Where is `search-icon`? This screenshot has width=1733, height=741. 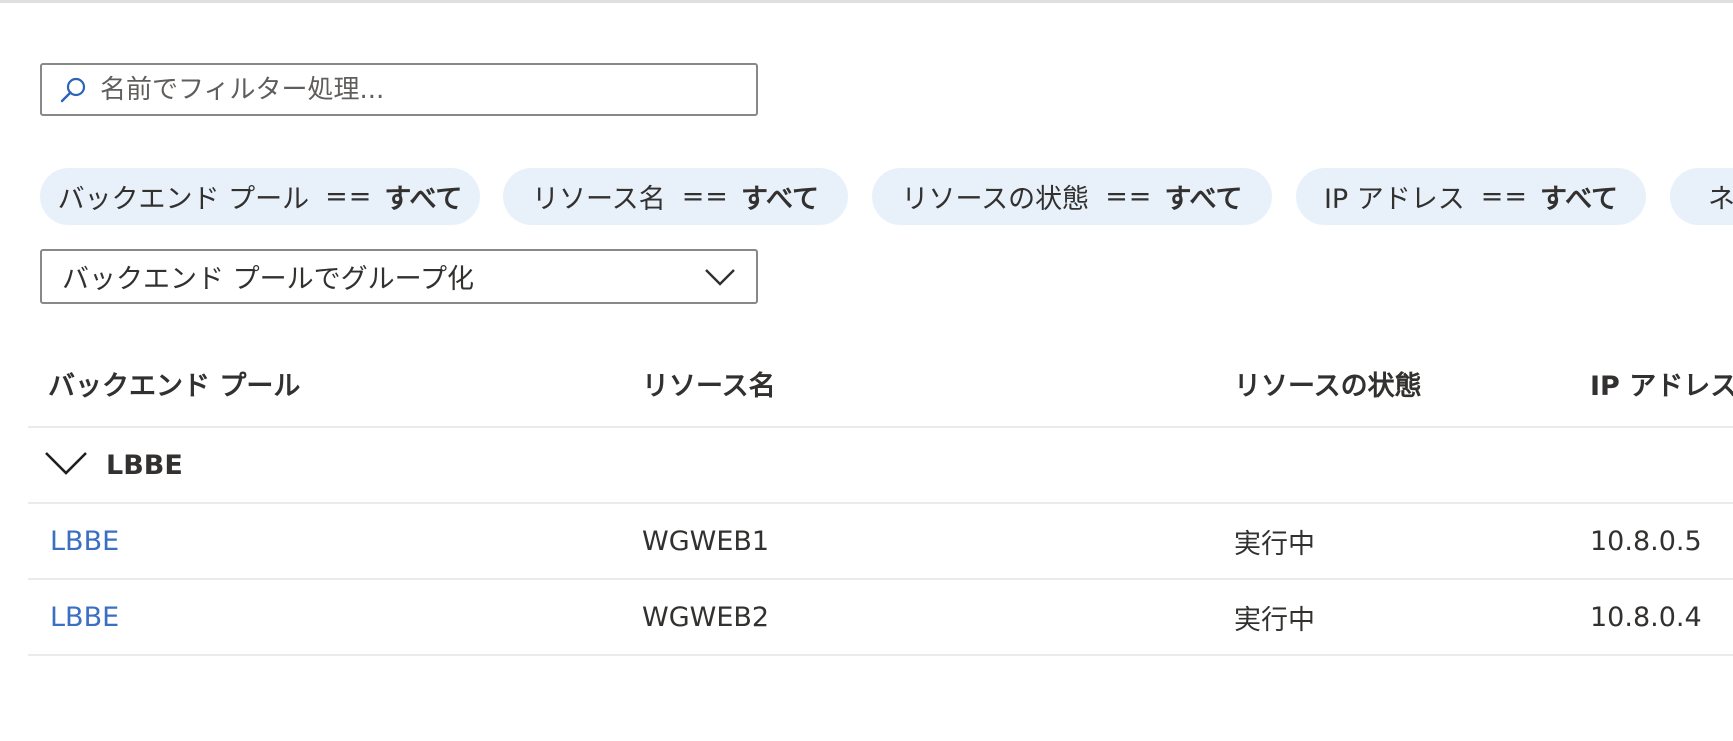 search-icon is located at coordinates (73, 90).